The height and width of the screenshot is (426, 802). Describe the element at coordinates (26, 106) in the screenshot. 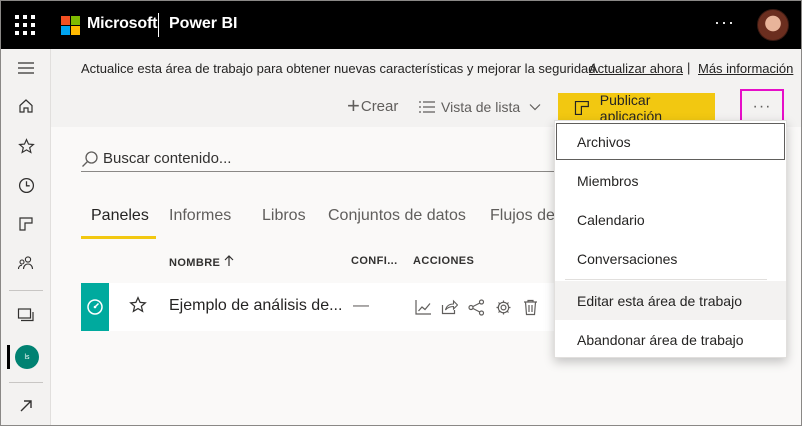

I see `home-icon` at that location.